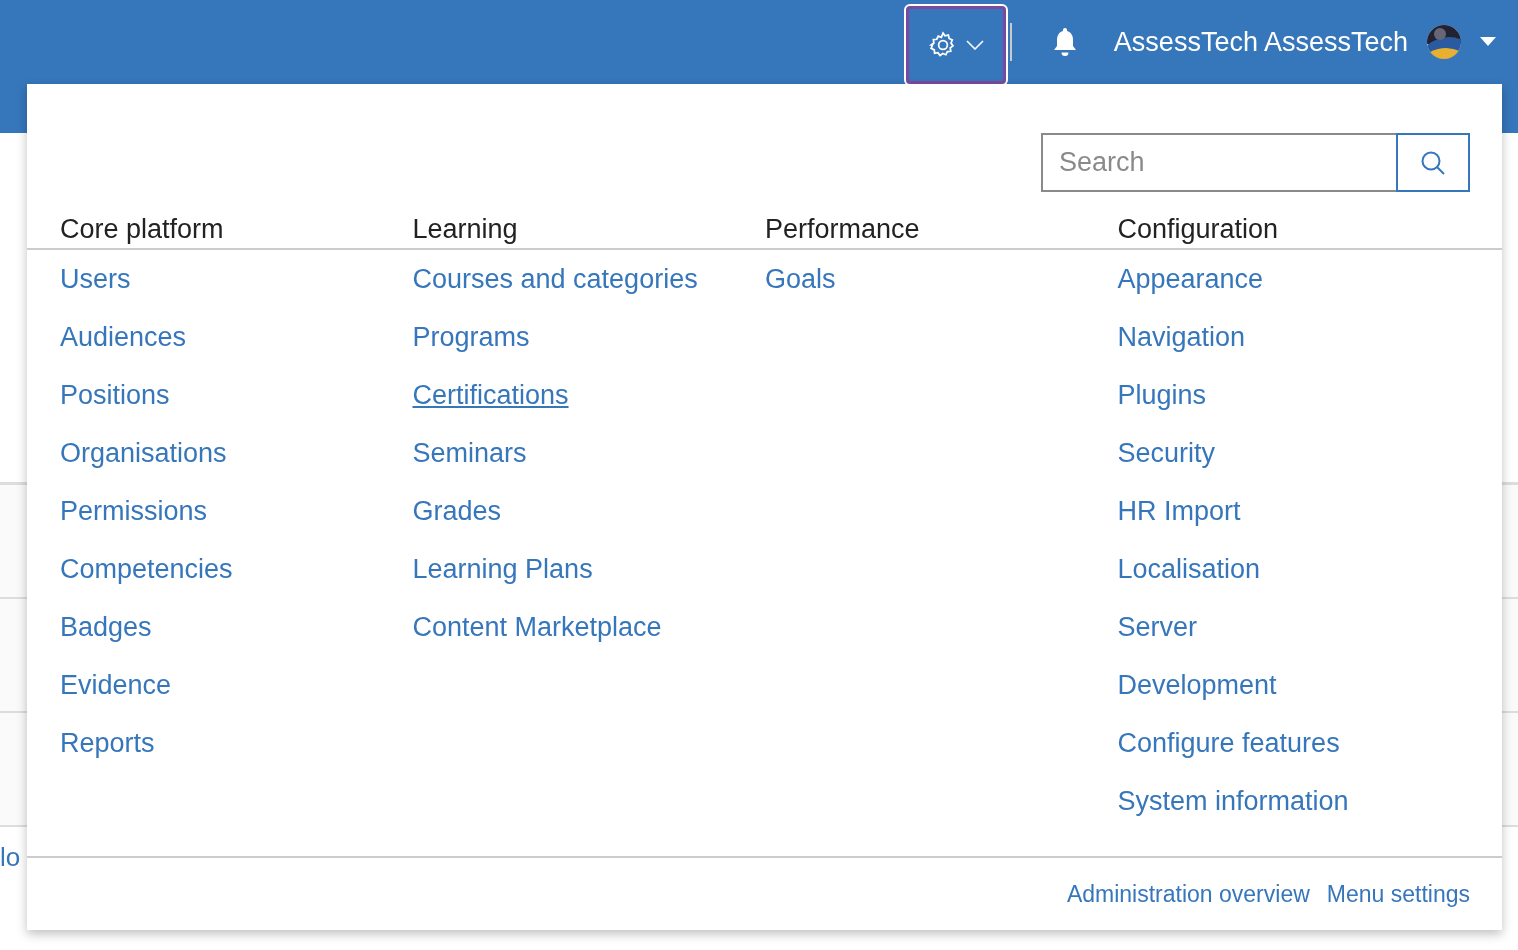 The width and height of the screenshot is (1518, 950). I want to click on menu-link: Security, so click(1166, 465).